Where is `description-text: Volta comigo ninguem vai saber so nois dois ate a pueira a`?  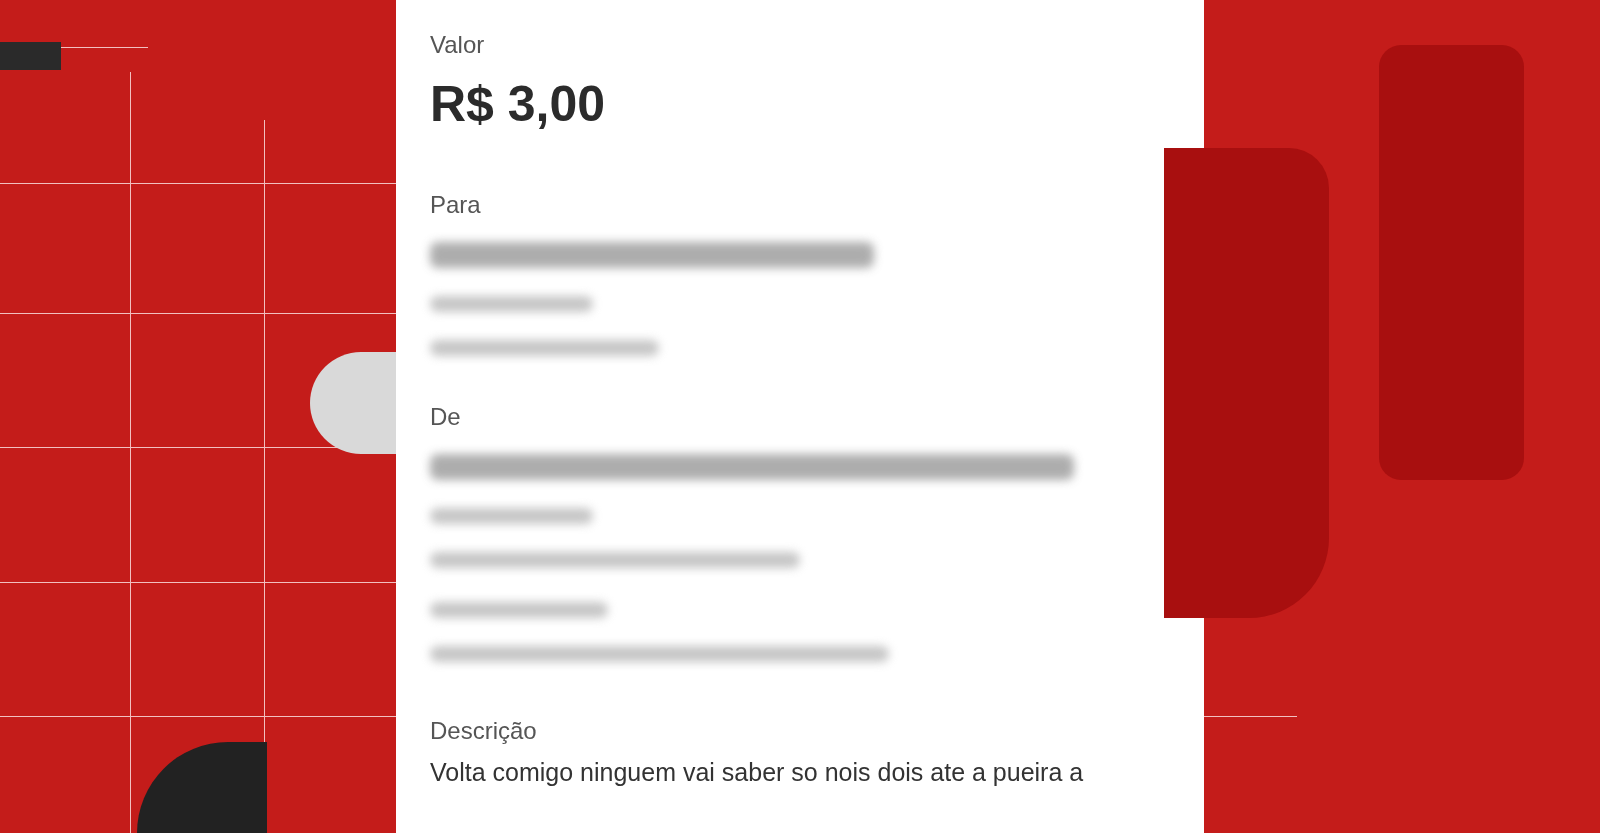 description-text: Volta comigo ninguem vai saber so nois dois ate a pueira a is located at coordinates (757, 772).